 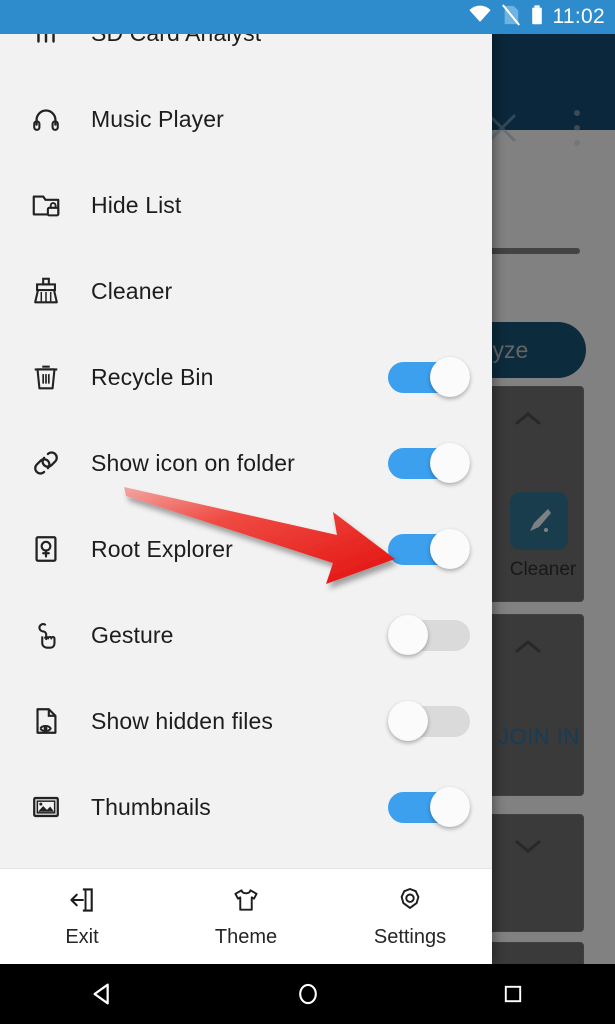 I want to click on exit-button: Exit, so click(x=82, y=917).